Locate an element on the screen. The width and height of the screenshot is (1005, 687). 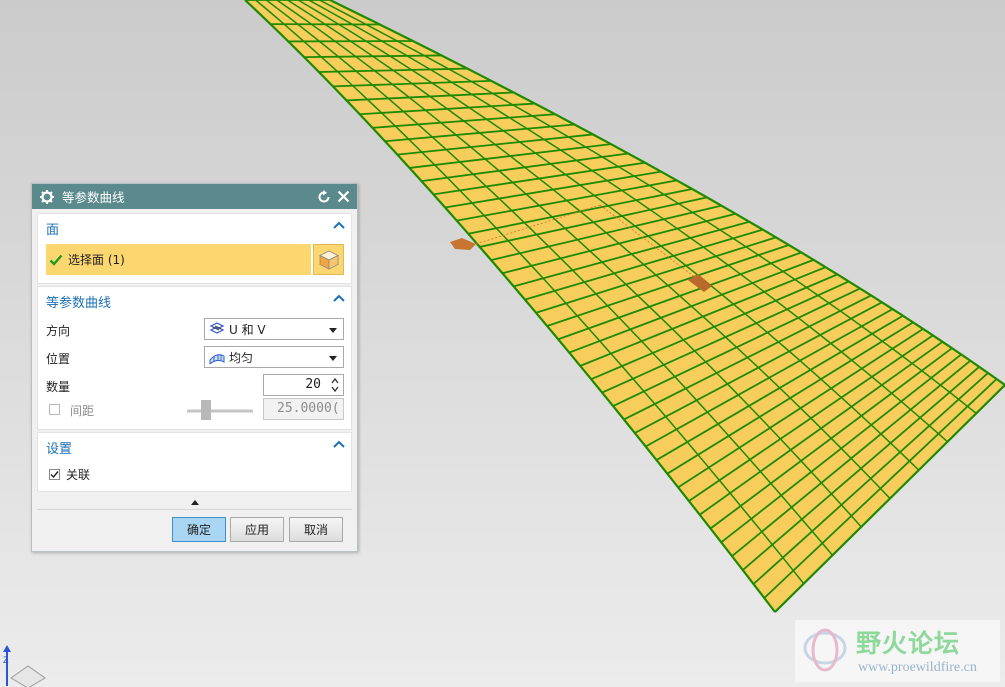
spacing-label: 间距 is located at coordinates (82, 411).